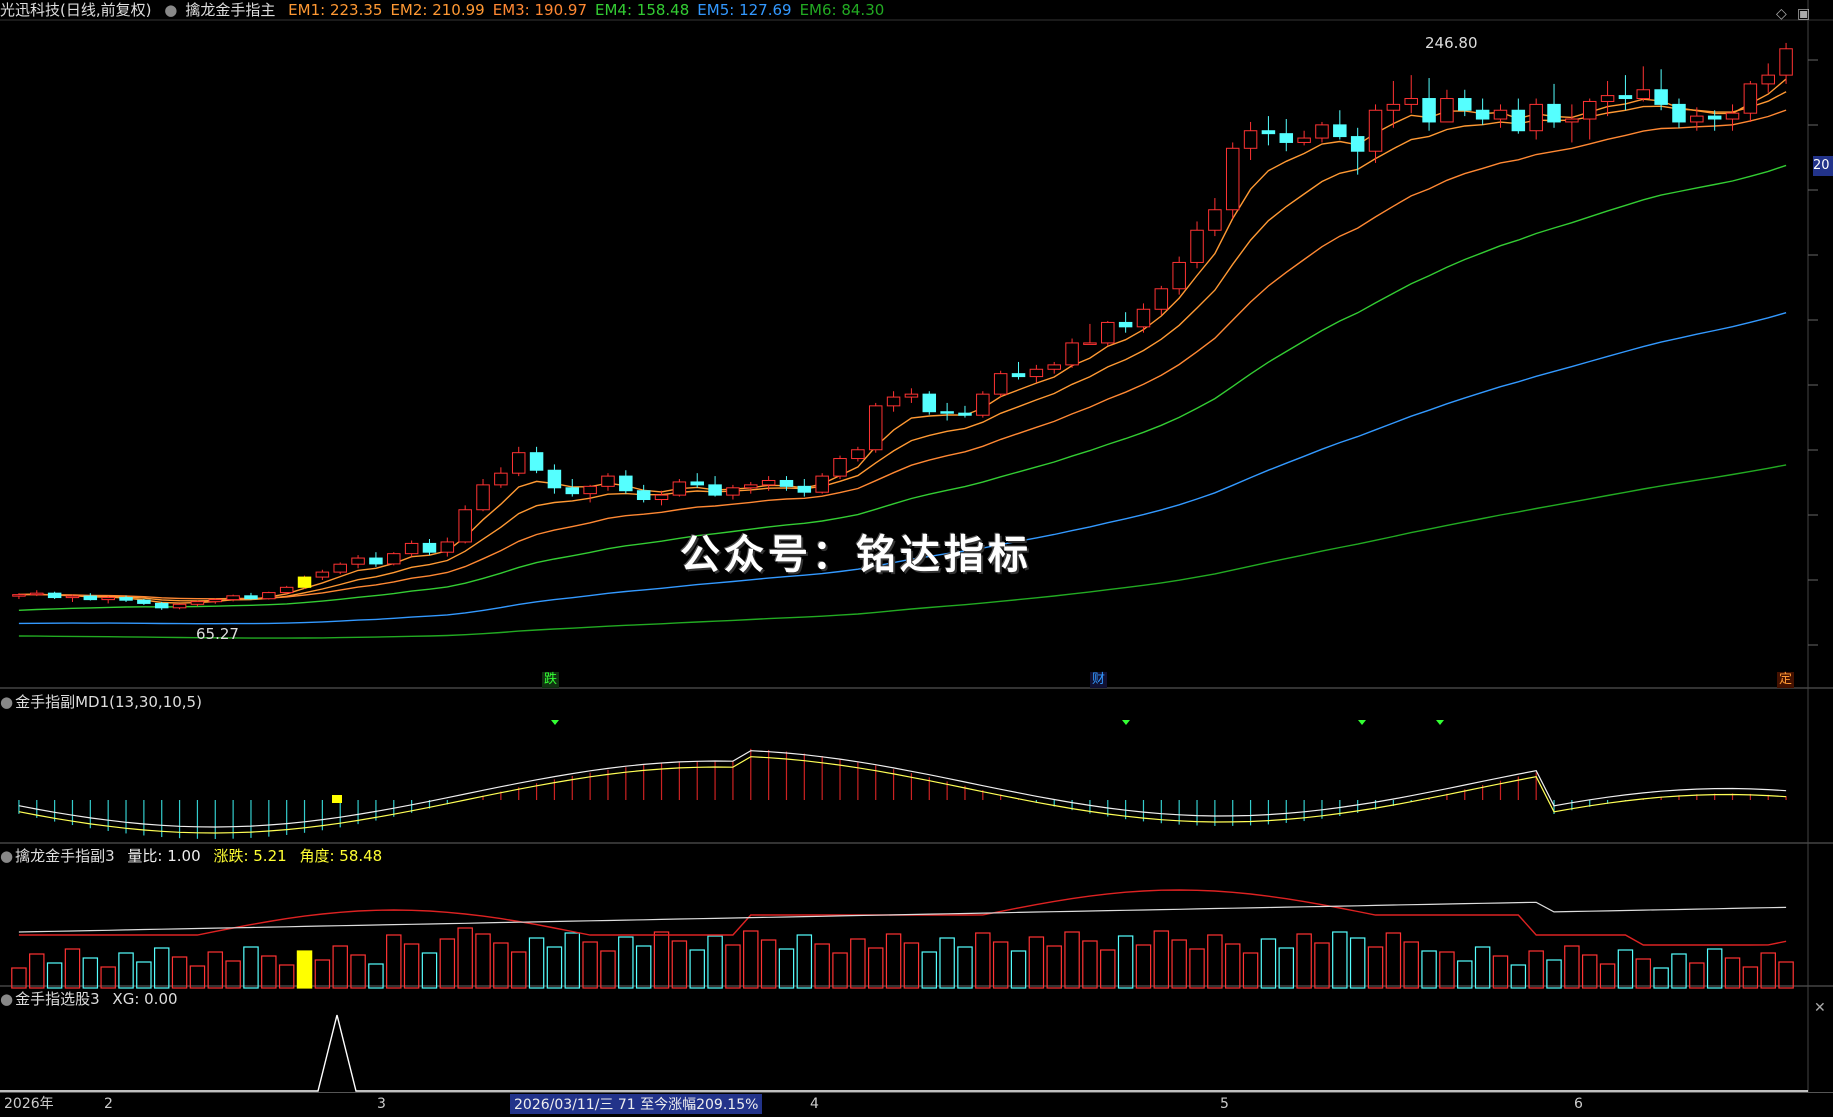 The image size is (1833, 1117). I want to click on panel4-title: 金手指选股3, so click(57, 999).